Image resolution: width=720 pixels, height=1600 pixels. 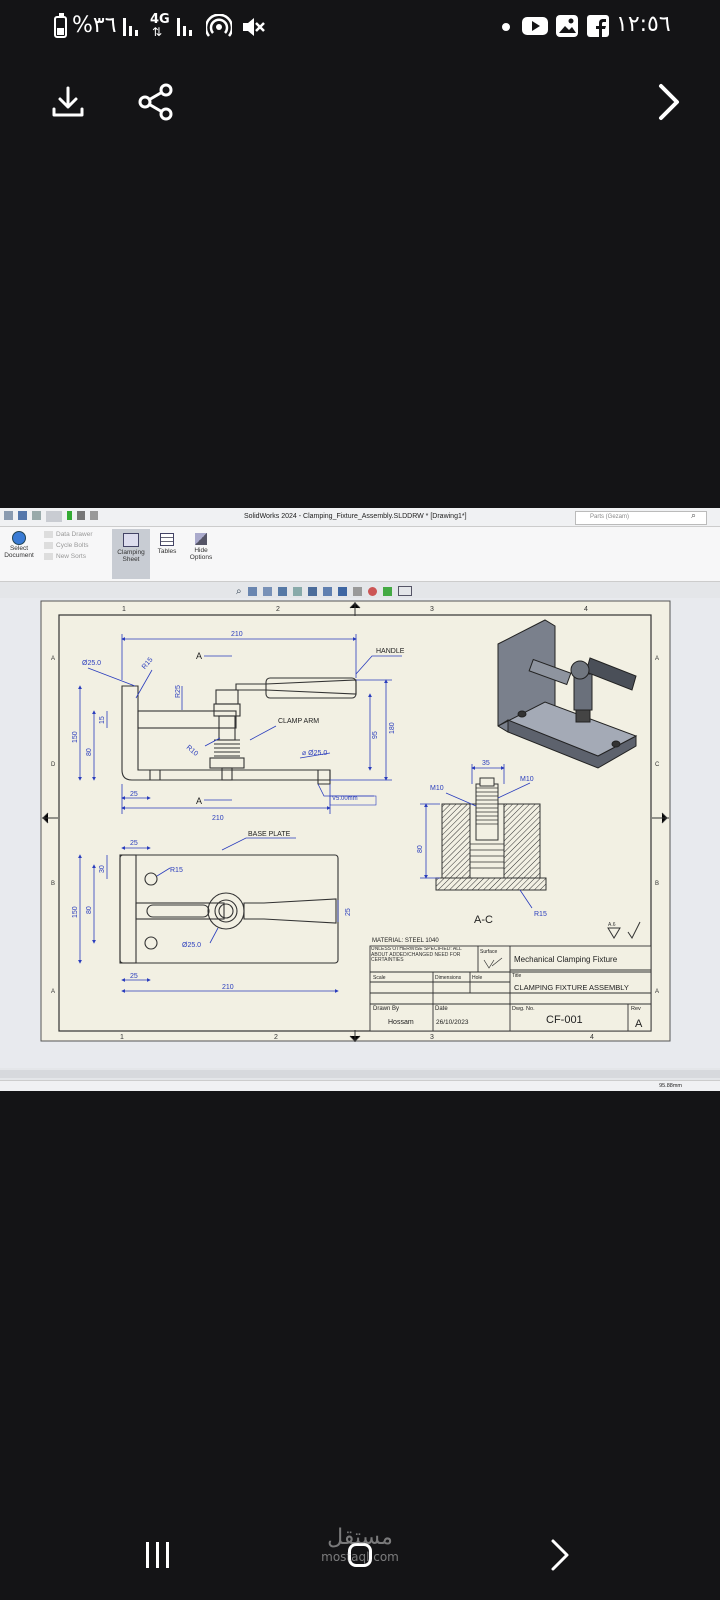 I want to click on signal-icon, so click(x=130, y=27).